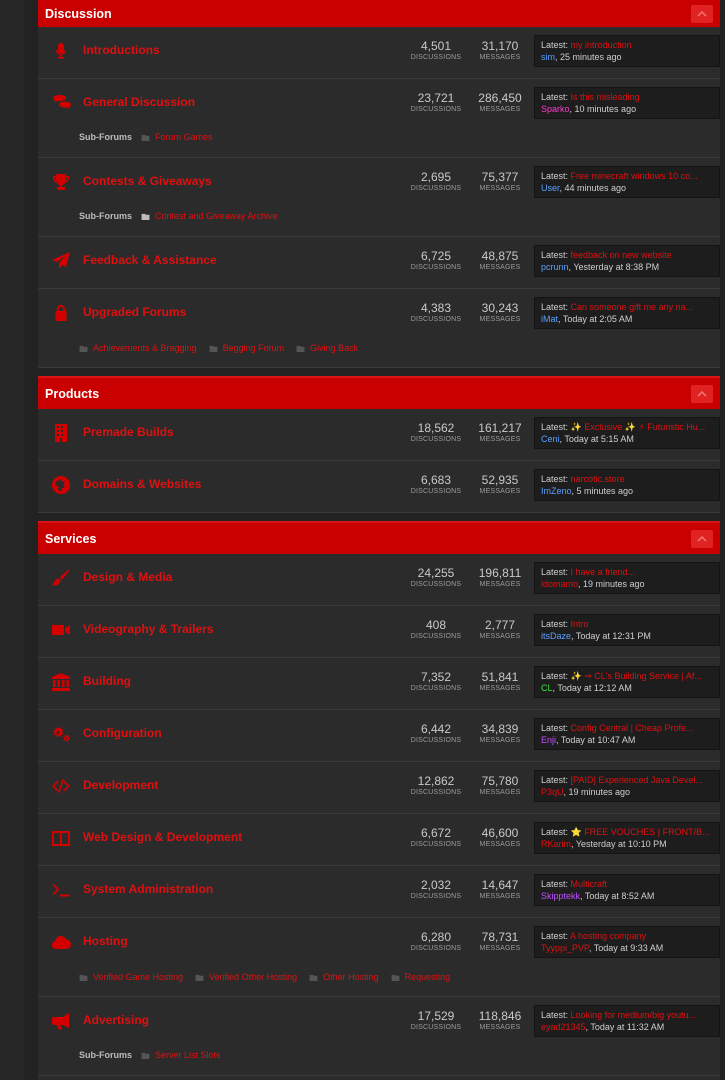 The image size is (725, 1080). Describe the element at coordinates (177, 137) in the screenshot. I see `subforum-link: Forum Games` at that location.